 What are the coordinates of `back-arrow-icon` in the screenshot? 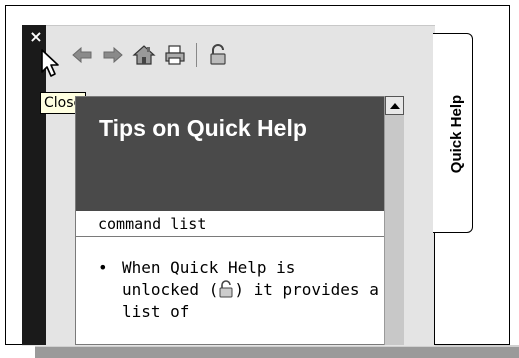 It's located at (82, 55).